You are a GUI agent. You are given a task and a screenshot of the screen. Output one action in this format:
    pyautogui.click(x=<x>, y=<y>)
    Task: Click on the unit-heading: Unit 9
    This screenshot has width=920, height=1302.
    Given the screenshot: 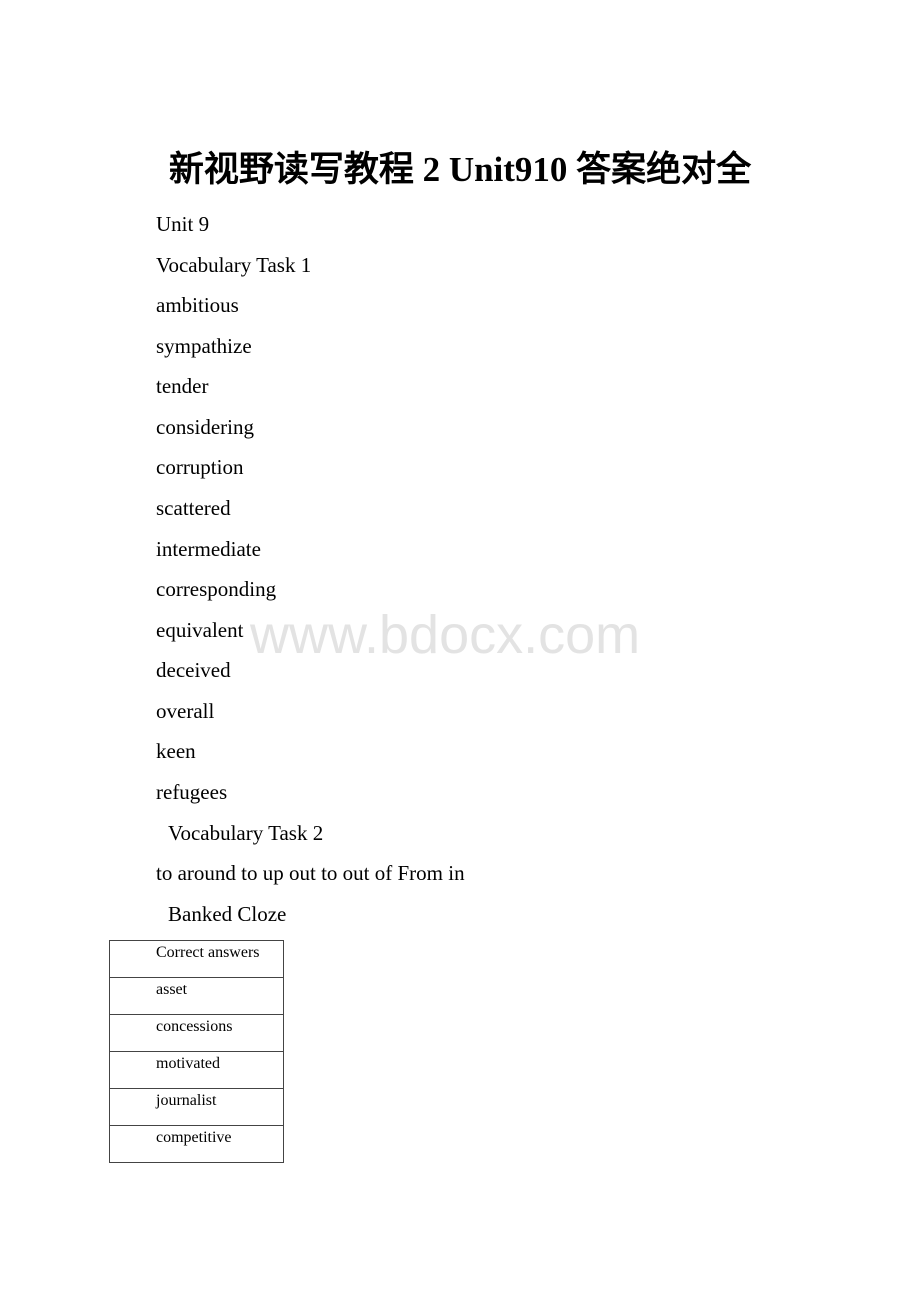 What is the action you would take?
    pyautogui.click(x=183, y=224)
    